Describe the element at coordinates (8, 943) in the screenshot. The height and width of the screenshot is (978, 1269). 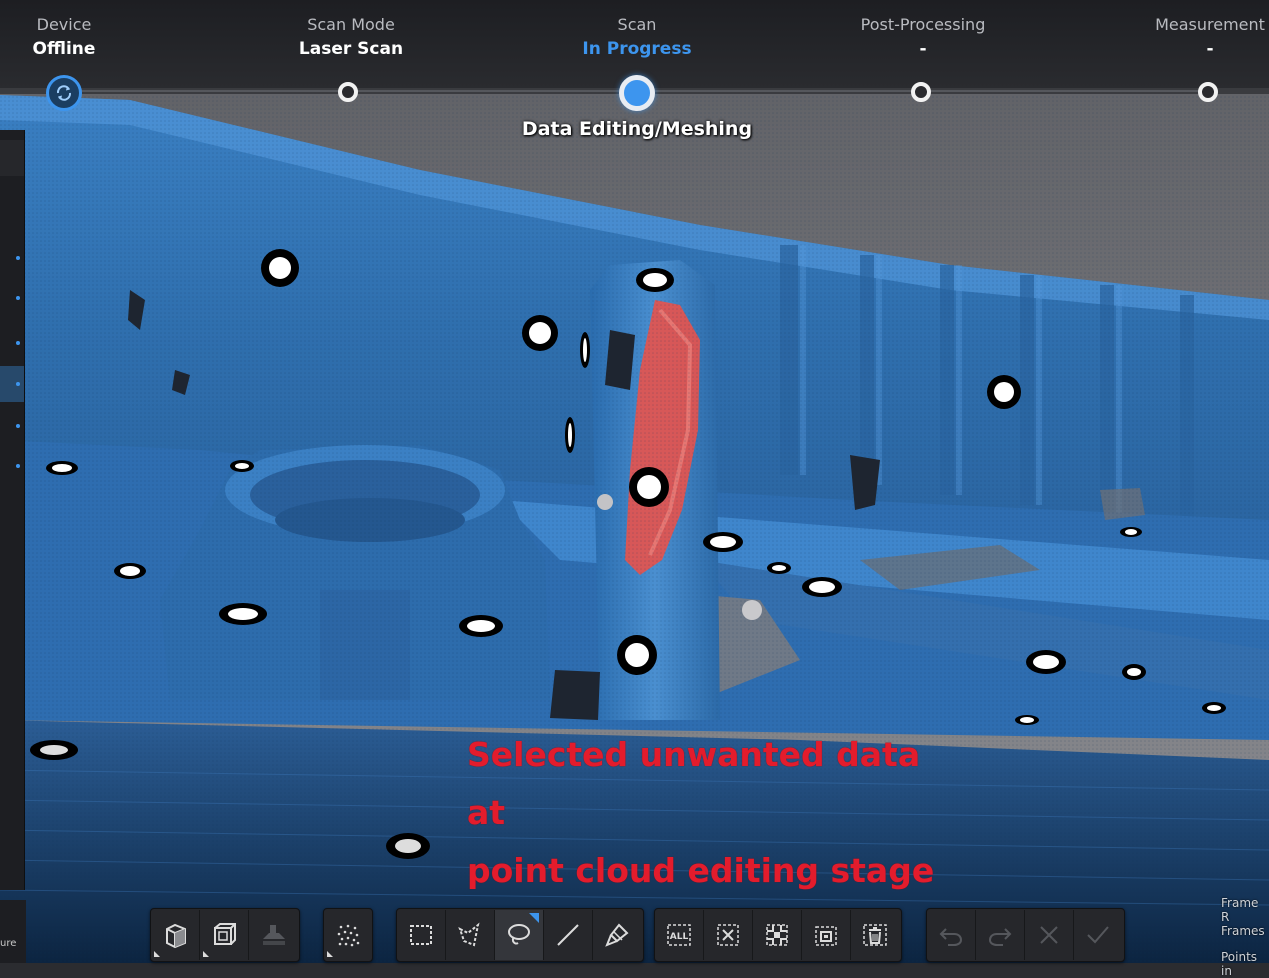
I see `clipped-label: ure` at that location.